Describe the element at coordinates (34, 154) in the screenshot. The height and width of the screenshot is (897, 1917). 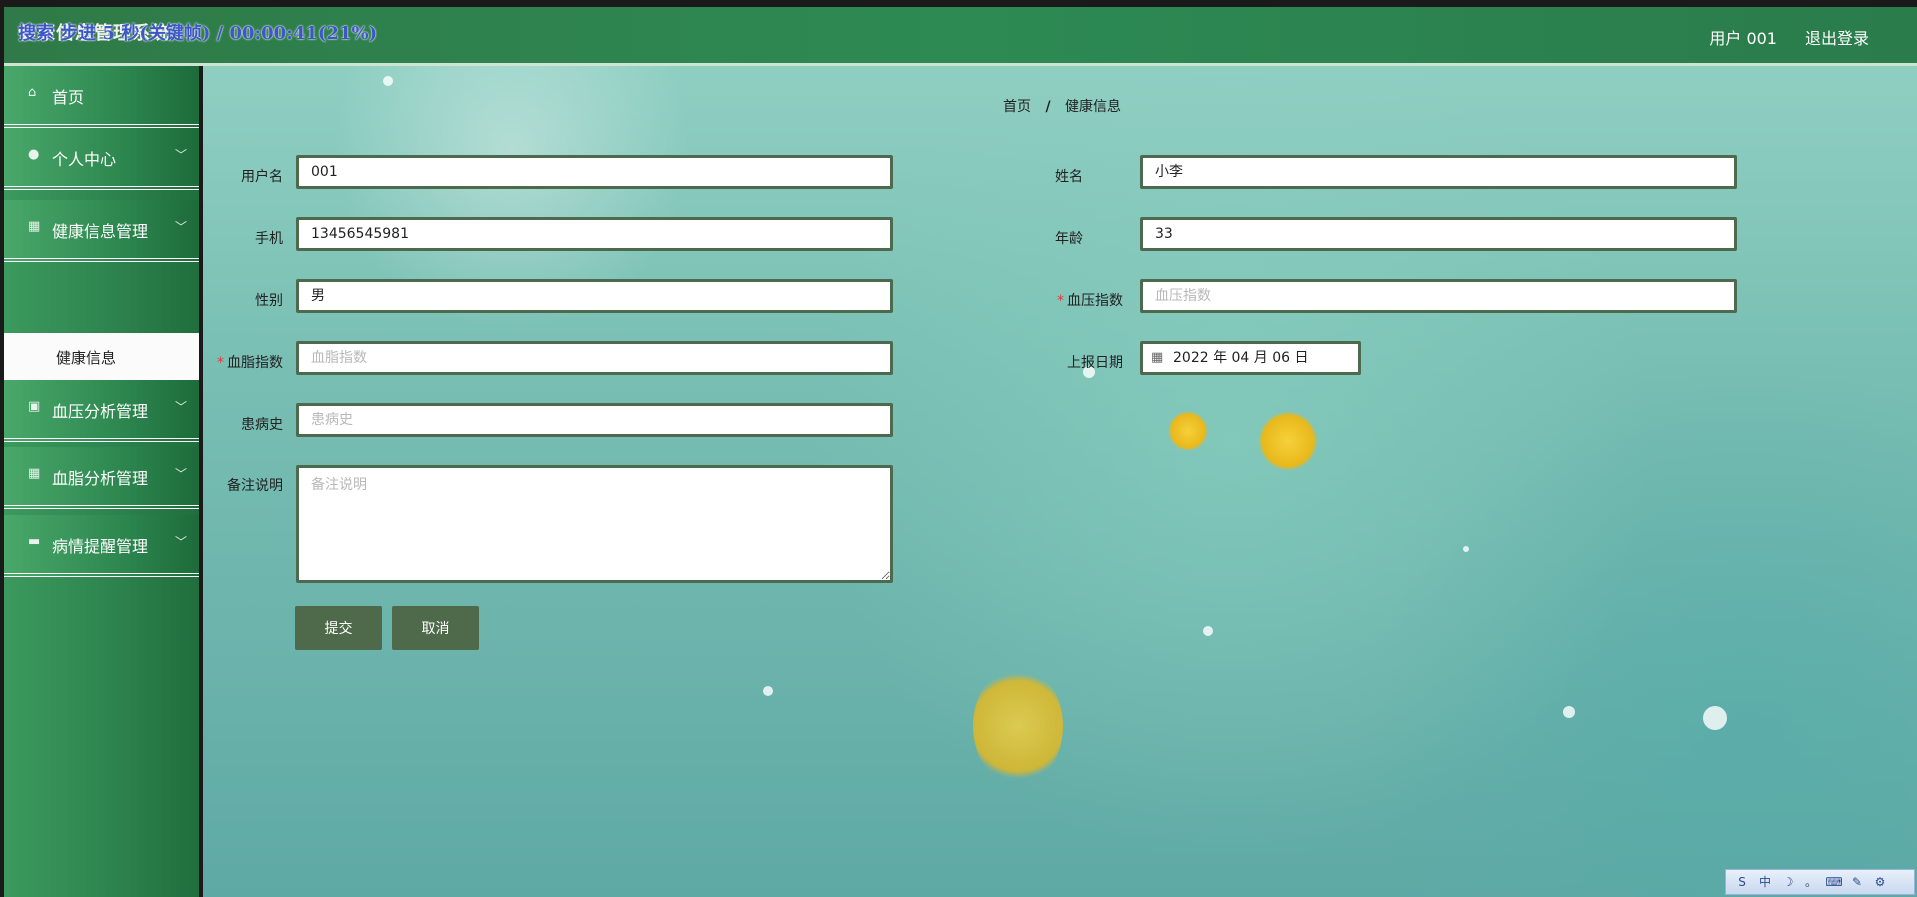
I see `user-icon: ●` at that location.